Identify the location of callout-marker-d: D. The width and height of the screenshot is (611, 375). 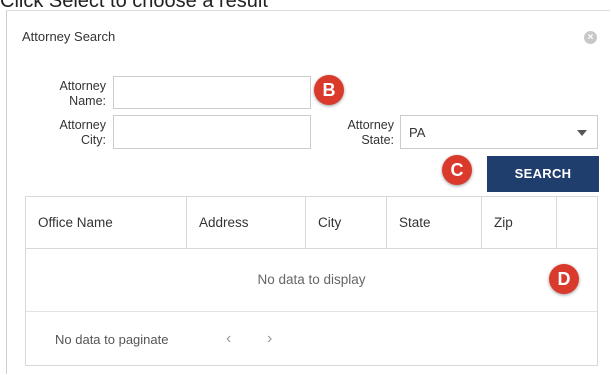
(564, 279).